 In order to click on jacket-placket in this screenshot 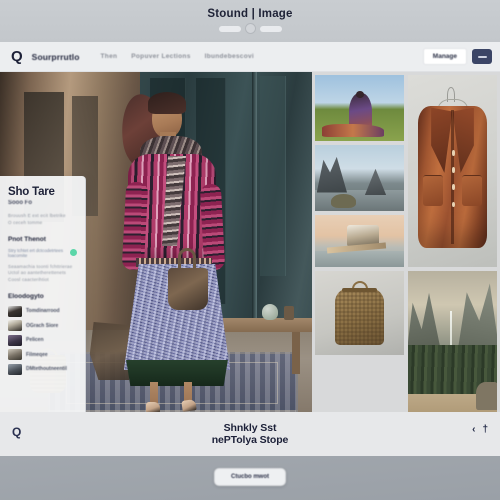, I will do `click(452, 176)`.